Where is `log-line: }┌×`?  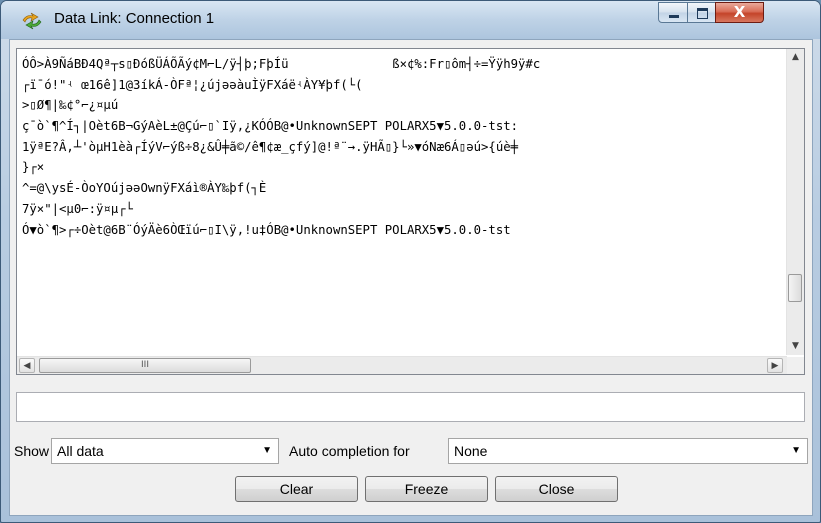 log-line: }┌× is located at coordinates (33, 167).